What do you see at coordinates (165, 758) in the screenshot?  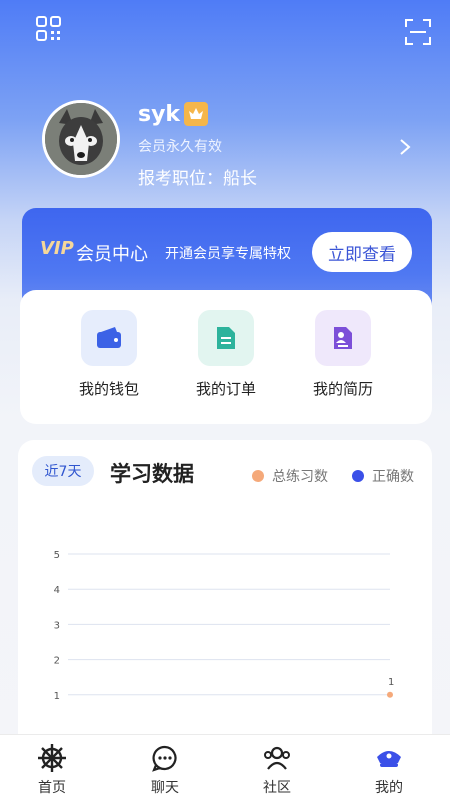 I see `chat-icon` at bounding box center [165, 758].